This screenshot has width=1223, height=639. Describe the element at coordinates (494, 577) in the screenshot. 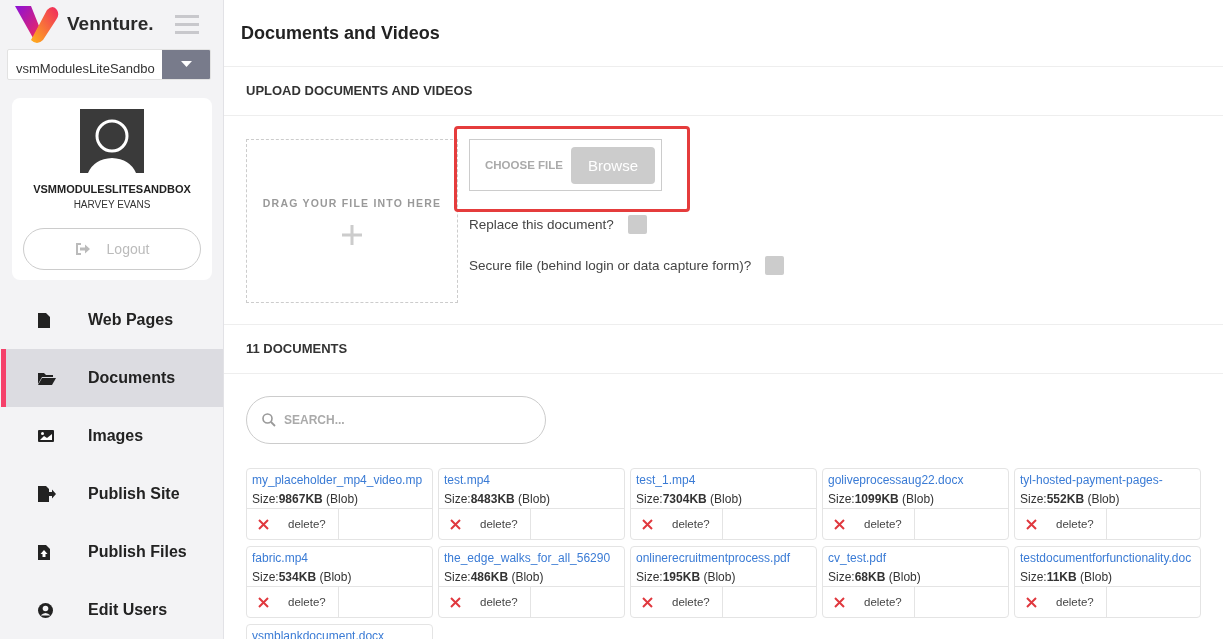

I see `document-size: Size:486KB (Blob)` at that location.